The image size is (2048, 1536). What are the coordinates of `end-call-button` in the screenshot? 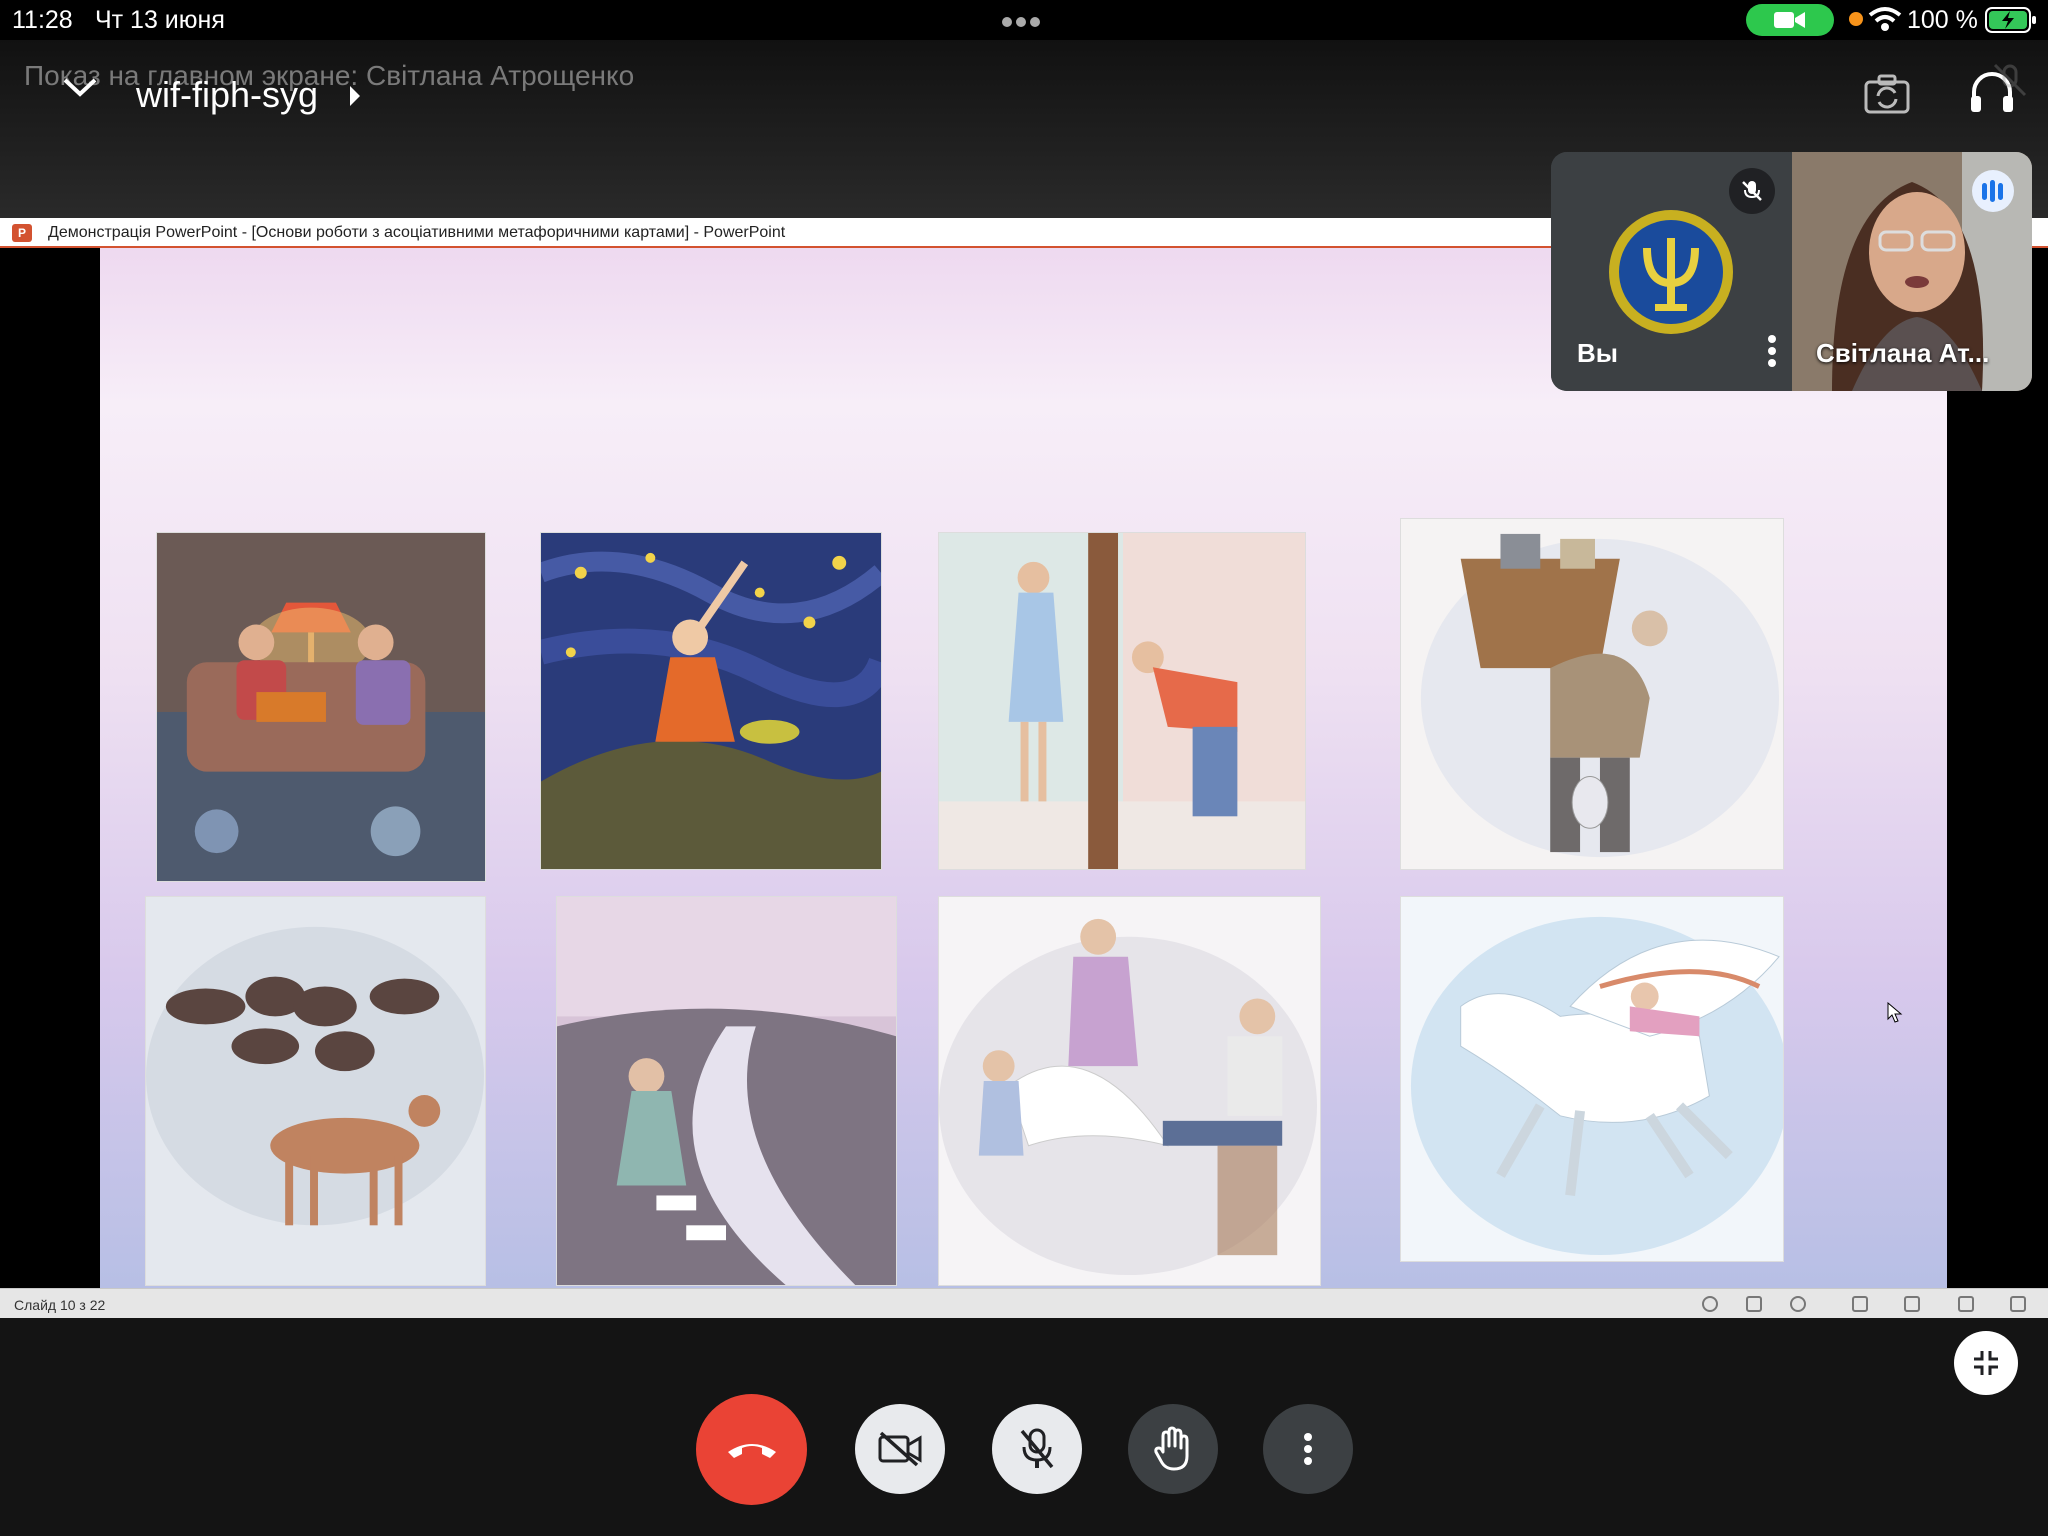 It's located at (751, 1449).